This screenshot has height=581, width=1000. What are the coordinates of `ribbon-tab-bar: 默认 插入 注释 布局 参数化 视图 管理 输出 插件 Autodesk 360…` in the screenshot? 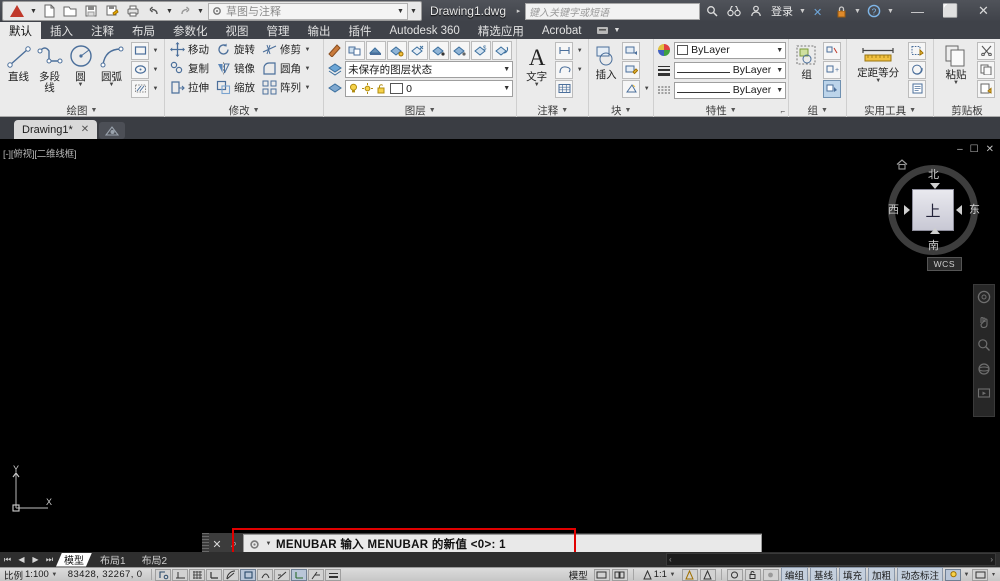 It's located at (500, 30).